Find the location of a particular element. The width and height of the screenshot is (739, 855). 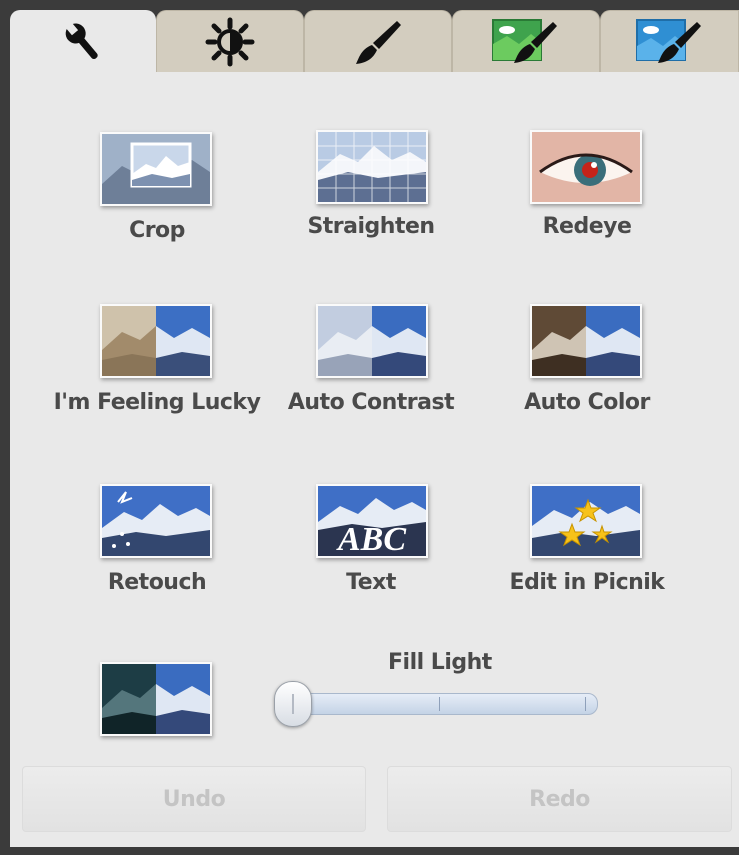

fill-light-thumbnail is located at coordinates (156, 699).